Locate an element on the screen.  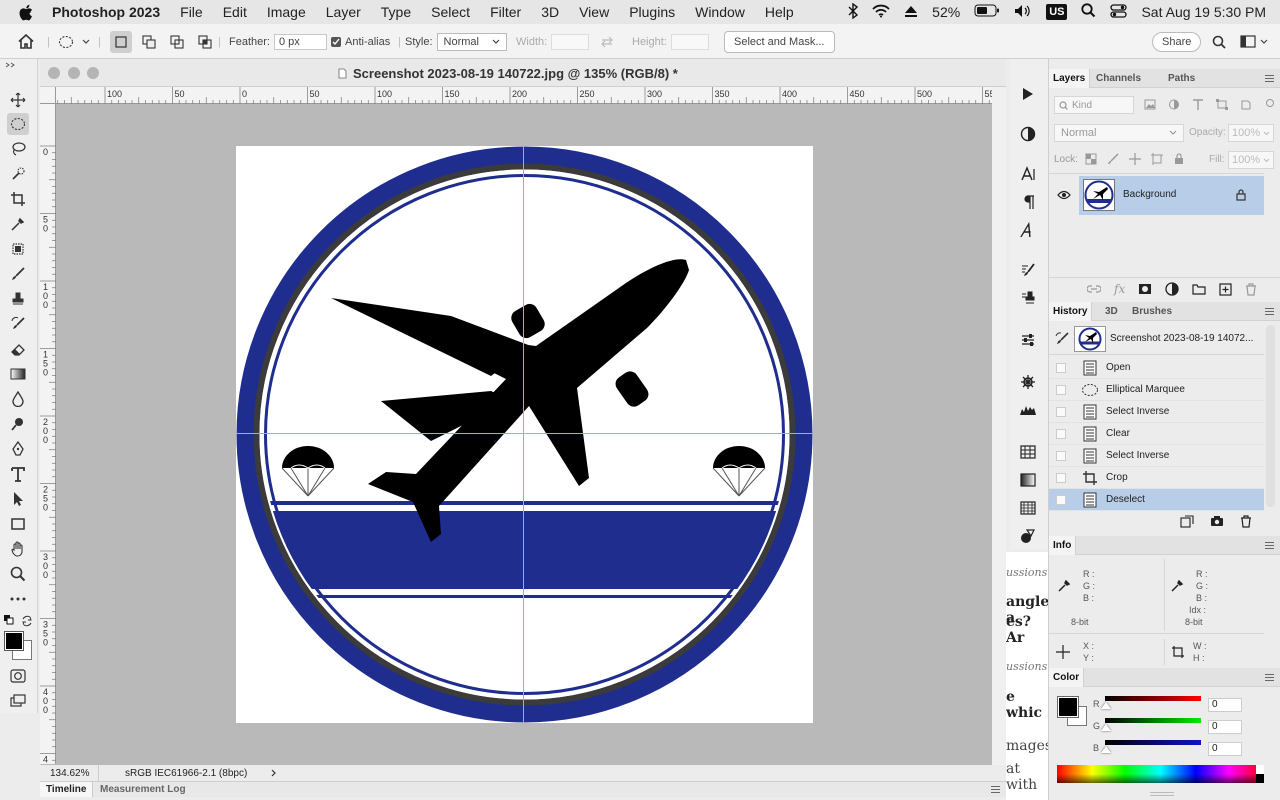
panel-menu-icon is located at coordinates (1269, 677).